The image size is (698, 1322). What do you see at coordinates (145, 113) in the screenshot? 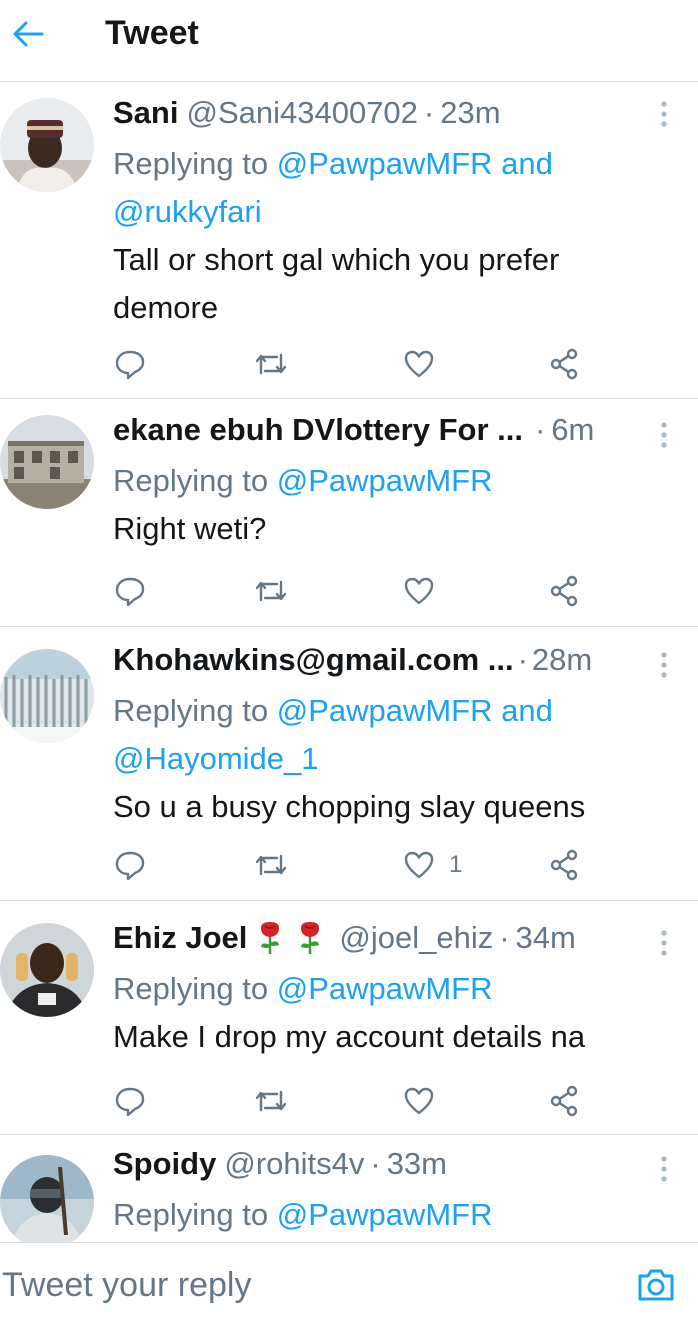
I see `display-name: Sani` at bounding box center [145, 113].